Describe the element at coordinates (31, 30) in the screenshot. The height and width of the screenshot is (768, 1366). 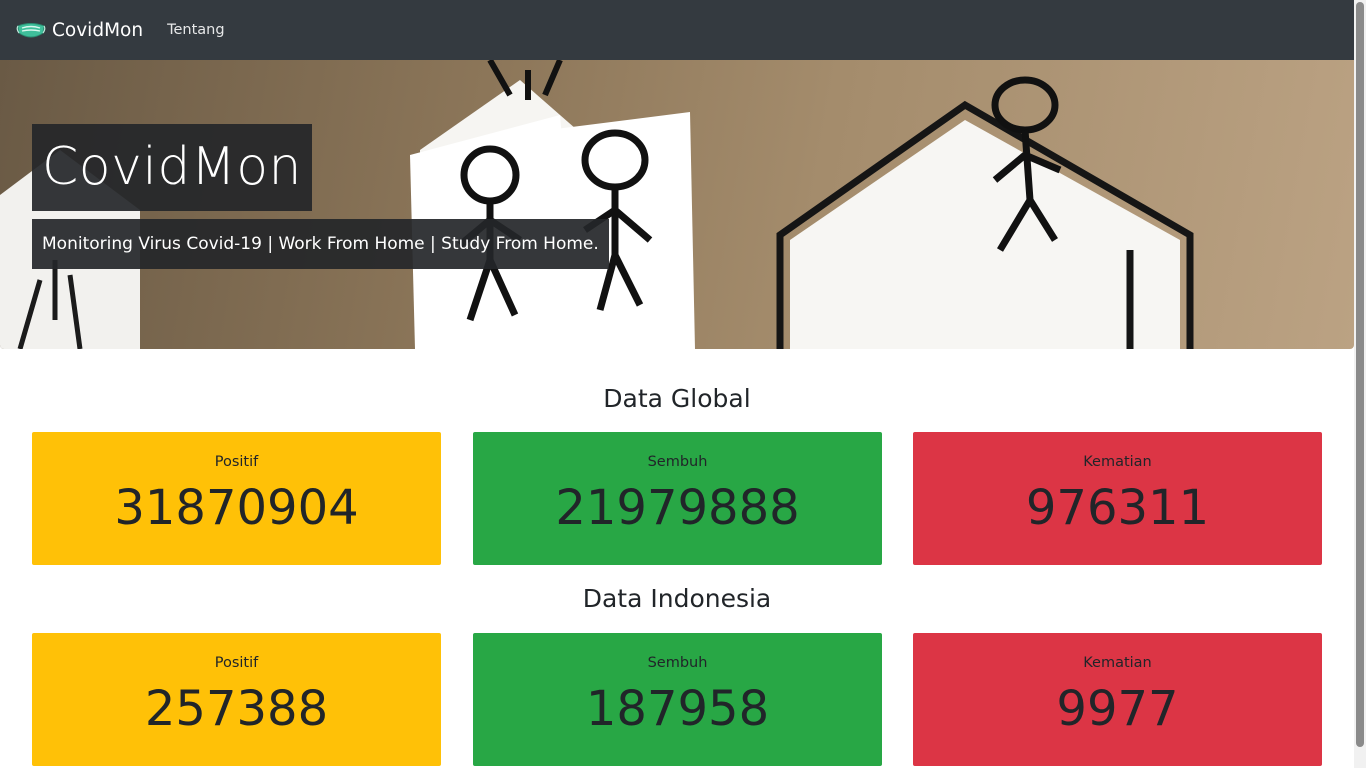
I see `face-mask-icon` at that location.